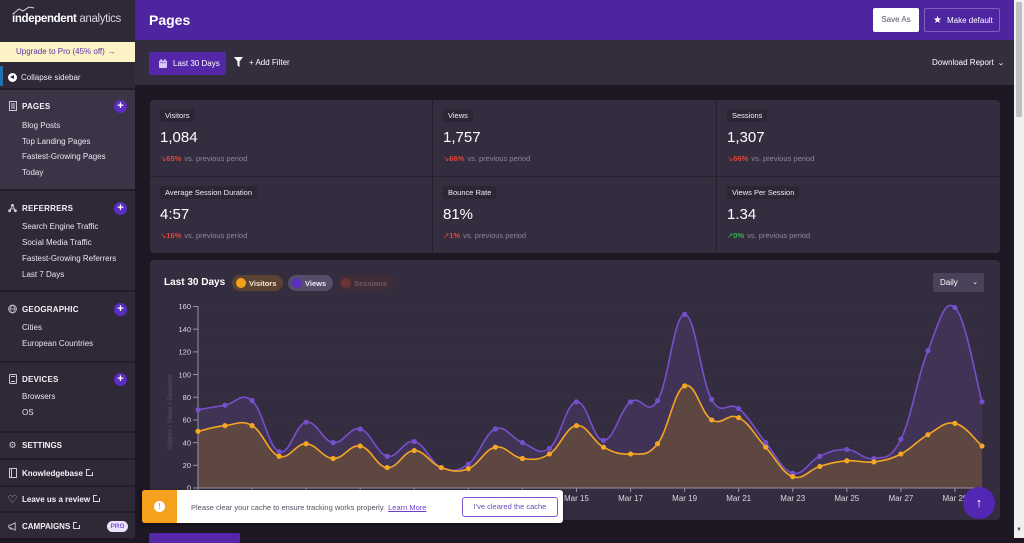 The image size is (1024, 543). Describe the element at coordinates (174, 235) in the screenshot. I see `stat-change-percent: 16%` at that location.